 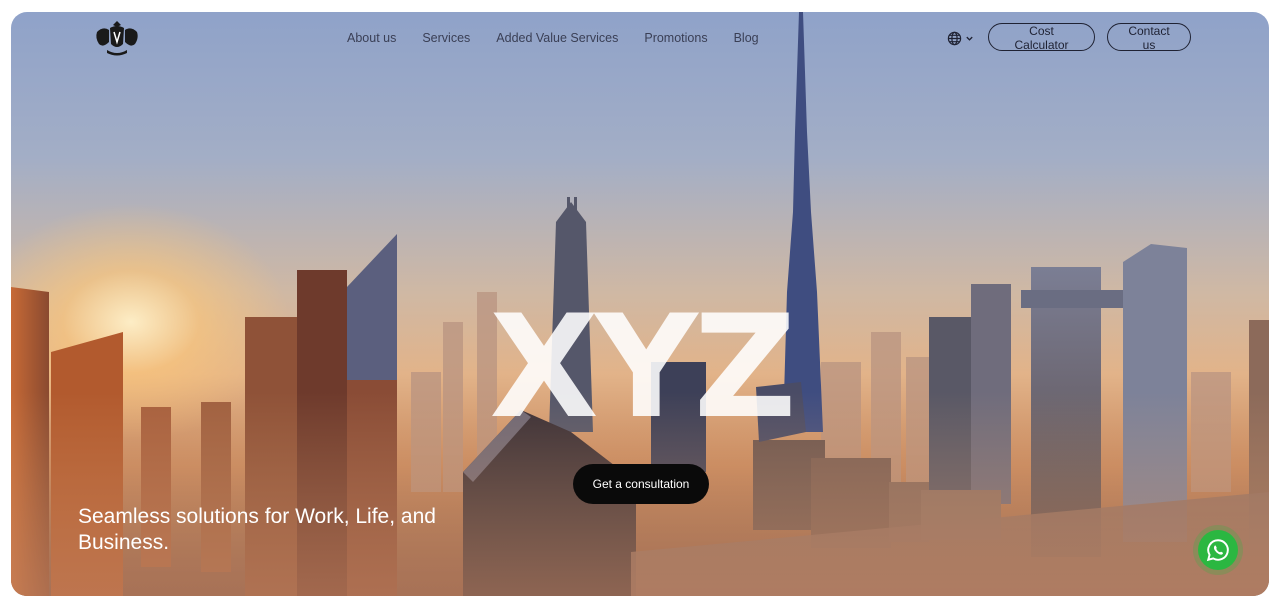 What do you see at coordinates (1041, 37) in the screenshot?
I see `cost-calculator-button: Cost Calculator` at bounding box center [1041, 37].